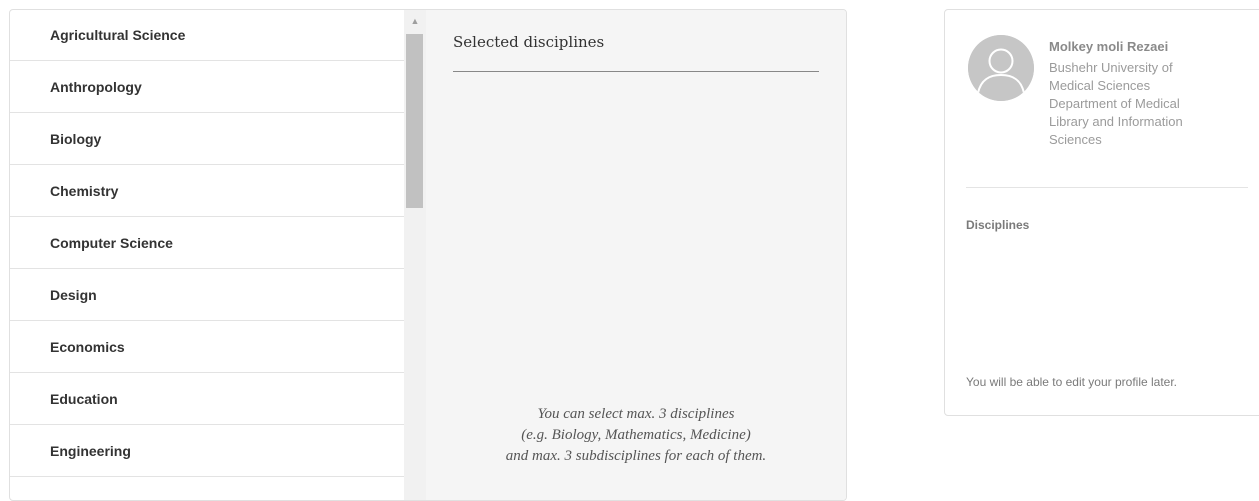 The height and width of the screenshot is (501, 1259). I want to click on selected-disciplines-title: Selected disciplines, so click(529, 42).